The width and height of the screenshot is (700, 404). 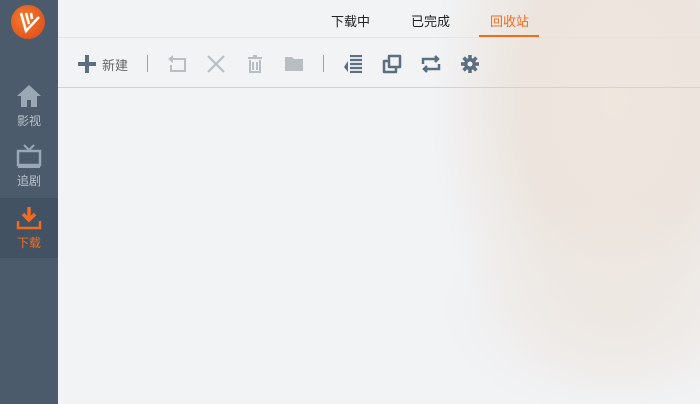 I want to click on copy-icon, so click(x=392, y=64).